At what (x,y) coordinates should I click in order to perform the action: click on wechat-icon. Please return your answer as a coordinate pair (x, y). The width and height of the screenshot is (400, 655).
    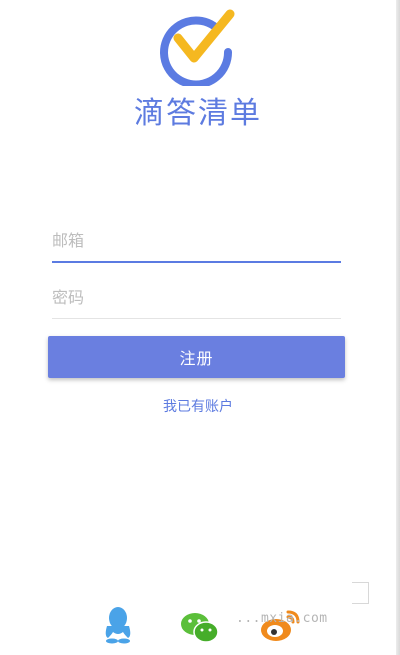
    Looking at the image, I should click on (200, 626).